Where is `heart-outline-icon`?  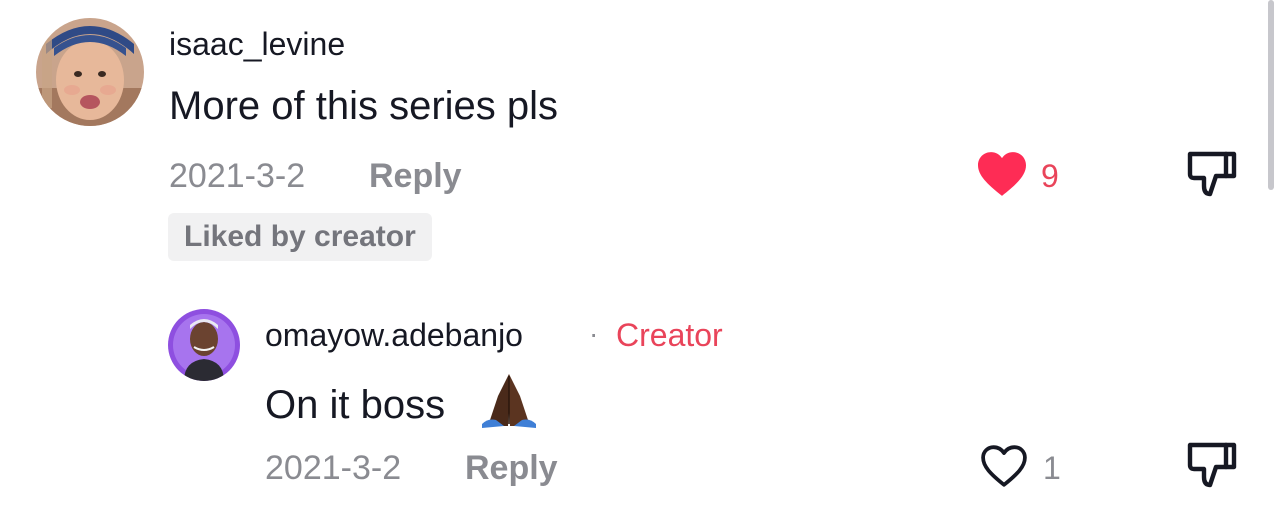 heart-outline-icon is located at coordinates (1004, 466).